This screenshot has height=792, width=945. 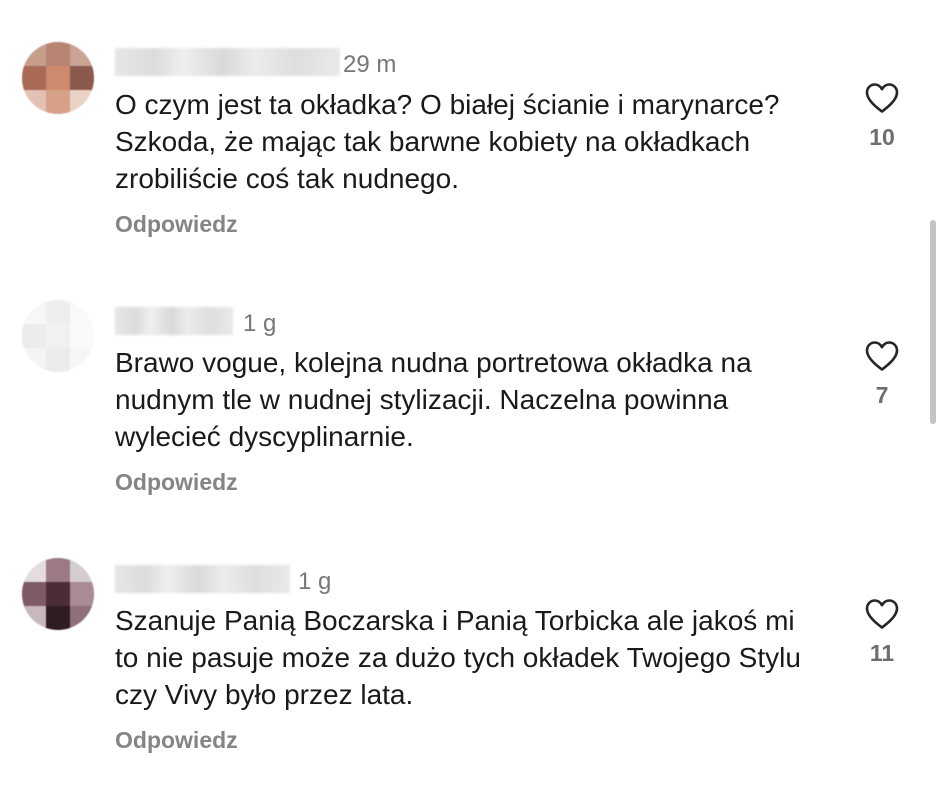 What do you see at coordinates (882, 395) in the screenshot?
I see `like-count: 7` at bounding box center [882, 395].